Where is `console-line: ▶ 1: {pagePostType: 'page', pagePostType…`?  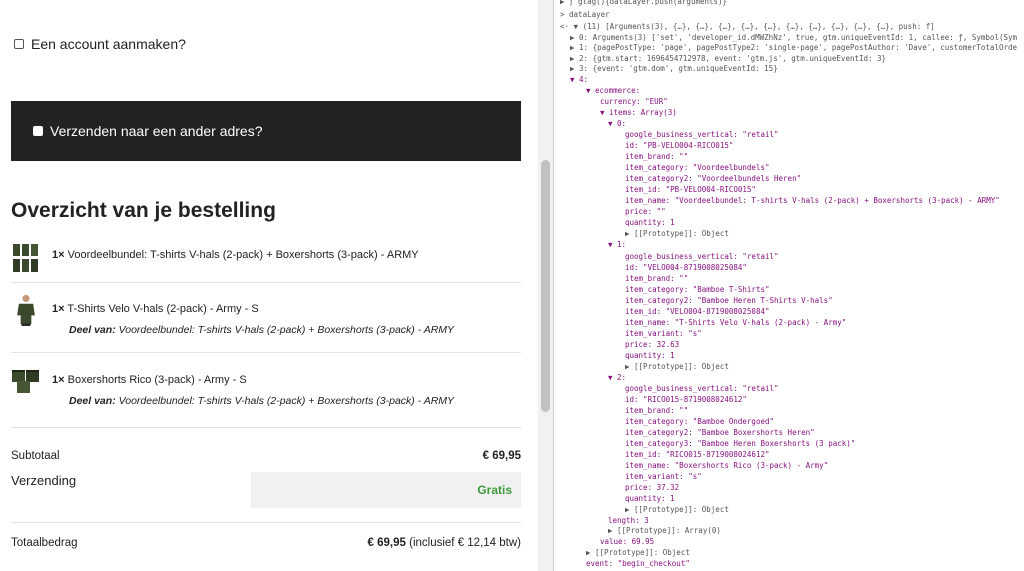 console-line: ▶ 1: {pagePostType: 'page', pagePostType… is located at coordinates (793, 48).